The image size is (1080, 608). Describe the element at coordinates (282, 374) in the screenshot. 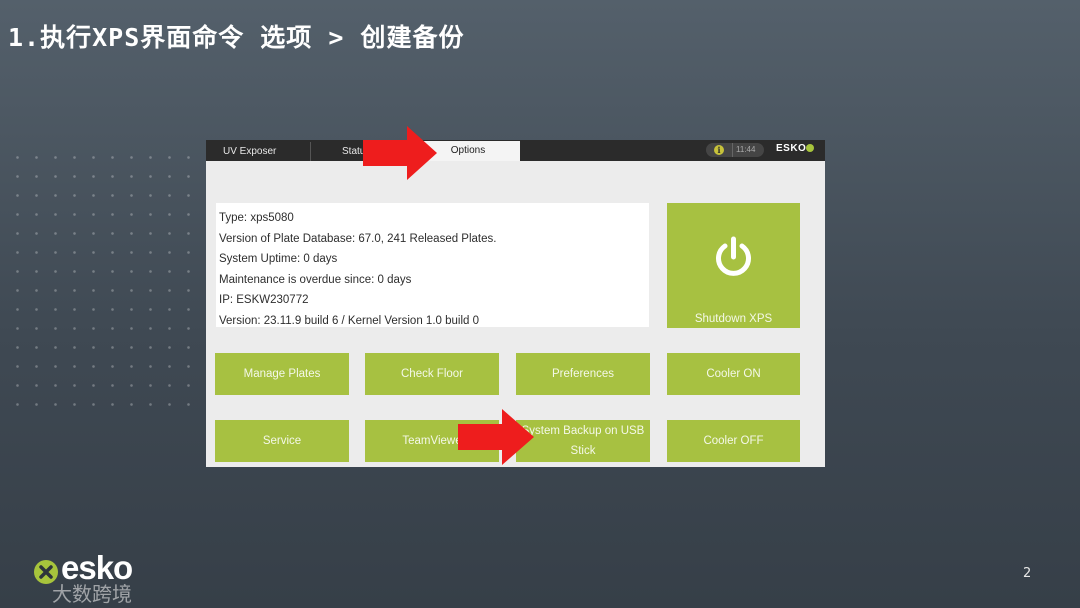

I see `manage-plates-button: Manage Plates` at that location.